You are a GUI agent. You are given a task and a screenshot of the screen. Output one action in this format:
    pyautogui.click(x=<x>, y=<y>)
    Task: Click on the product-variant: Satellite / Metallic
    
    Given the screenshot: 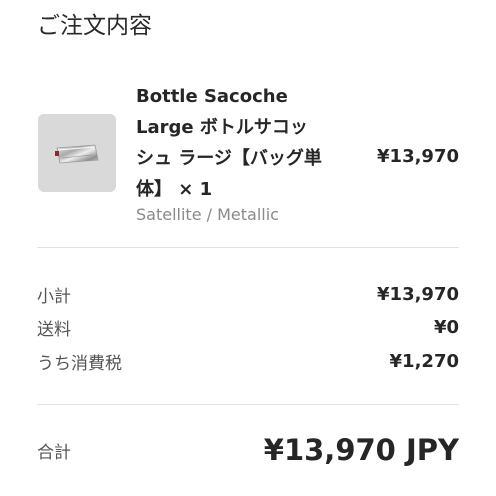 What is the action you would take?
    pyautogui.click(x=207, y=214)
    